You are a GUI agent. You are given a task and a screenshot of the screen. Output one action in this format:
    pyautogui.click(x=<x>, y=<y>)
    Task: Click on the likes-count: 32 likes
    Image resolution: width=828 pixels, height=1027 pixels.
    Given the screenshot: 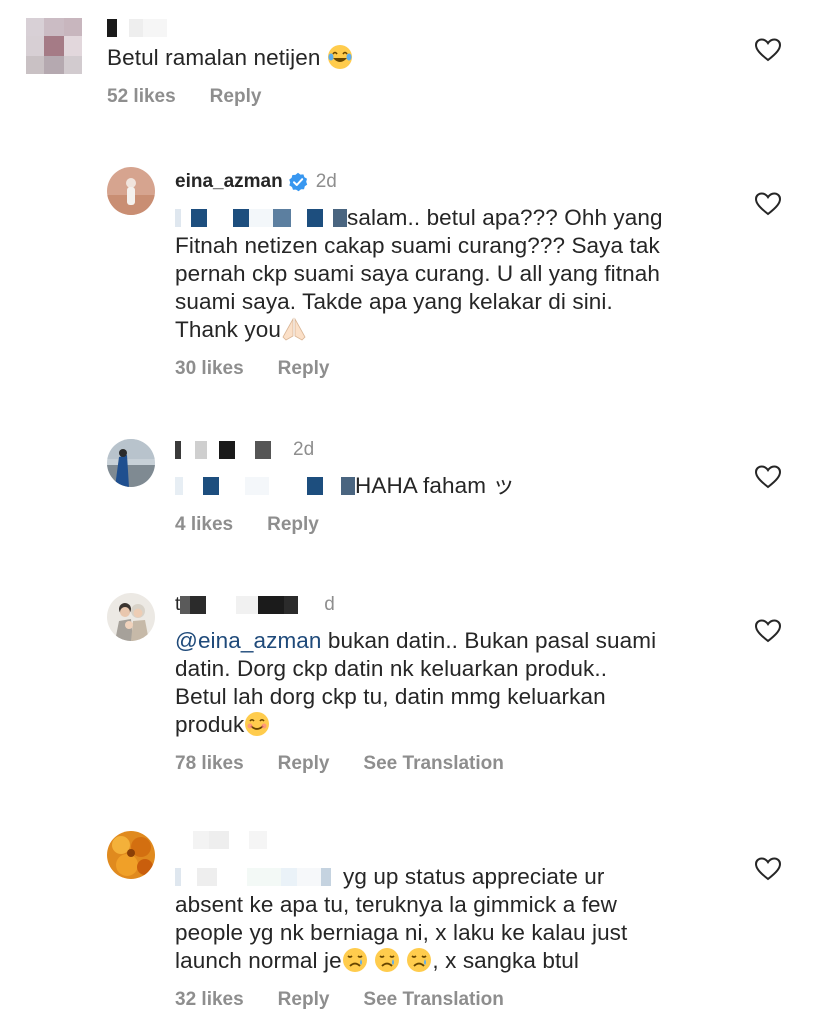 What is the action you would take?
    pyautogui.click(x=209, y=1000)
    